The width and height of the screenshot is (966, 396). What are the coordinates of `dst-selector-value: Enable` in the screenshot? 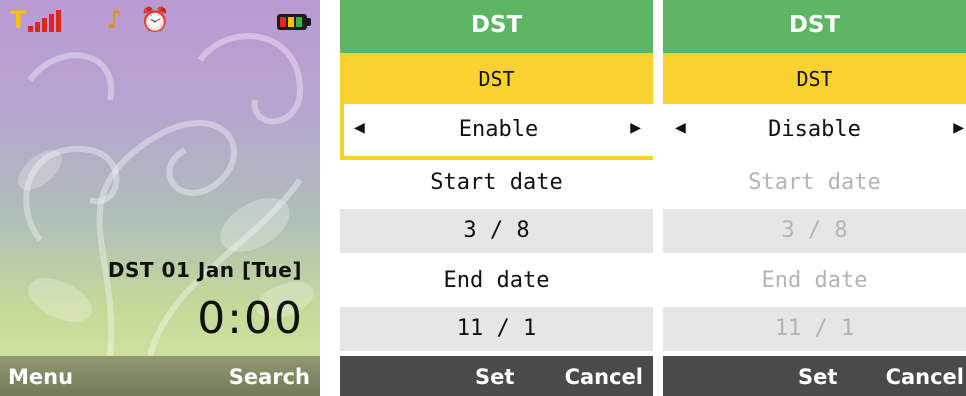 It's located at (498, 129).